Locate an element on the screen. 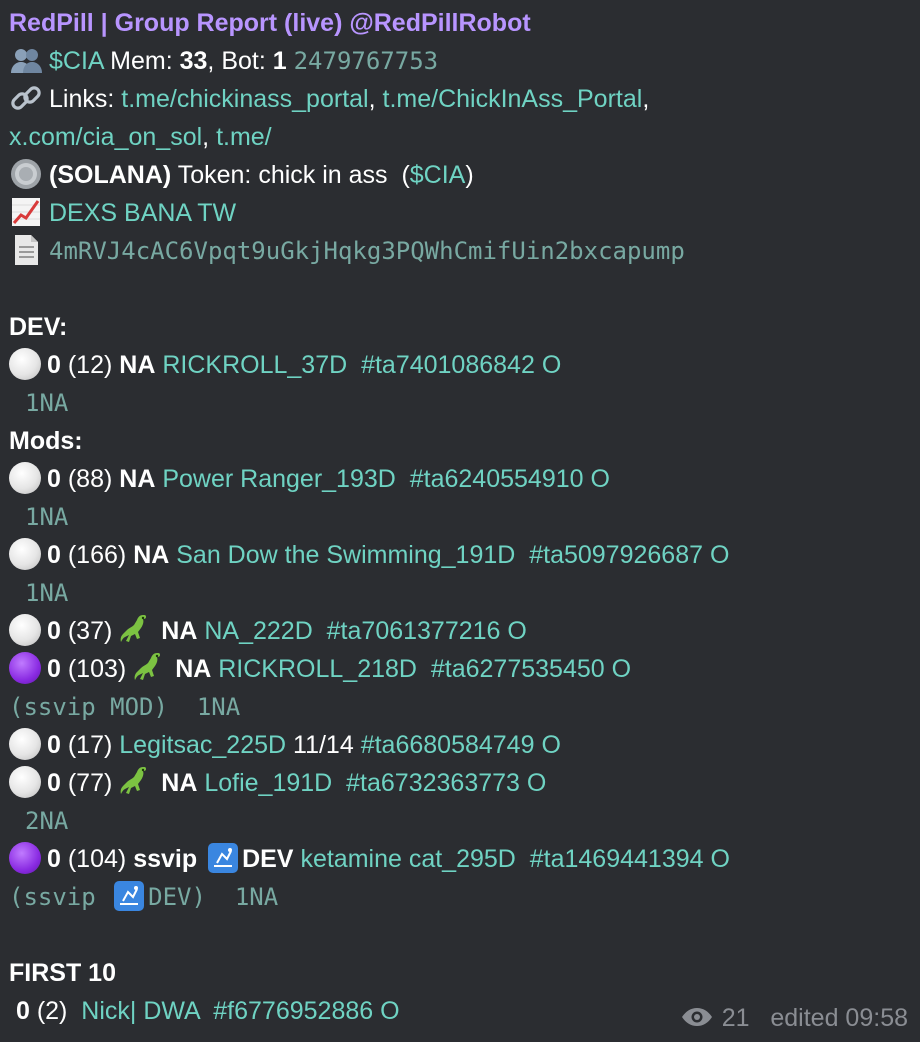  message-footer: 21 edited 09:58 is located at coordinates (794, 1018).